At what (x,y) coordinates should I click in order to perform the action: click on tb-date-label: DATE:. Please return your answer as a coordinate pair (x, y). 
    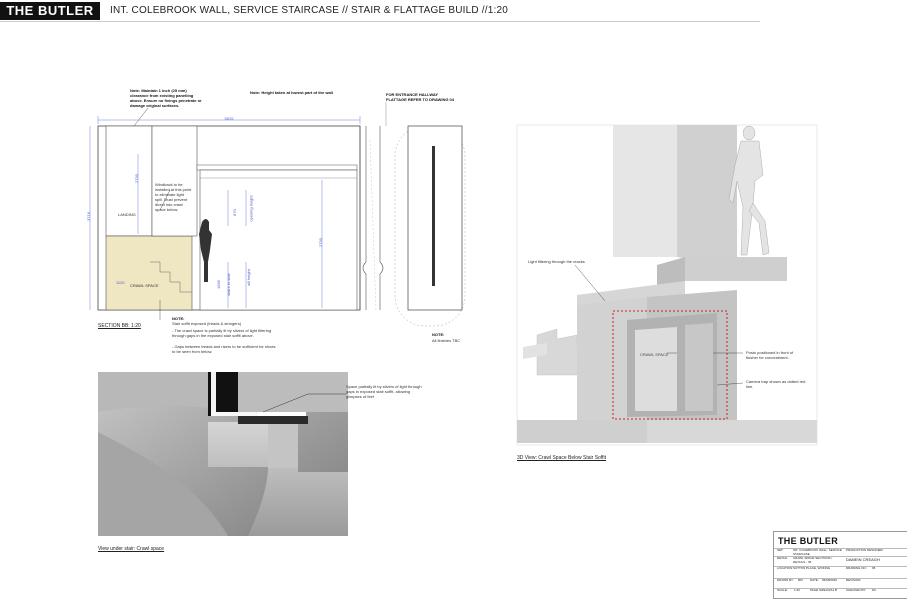
    Looking at the image, I should click on (814, 580).